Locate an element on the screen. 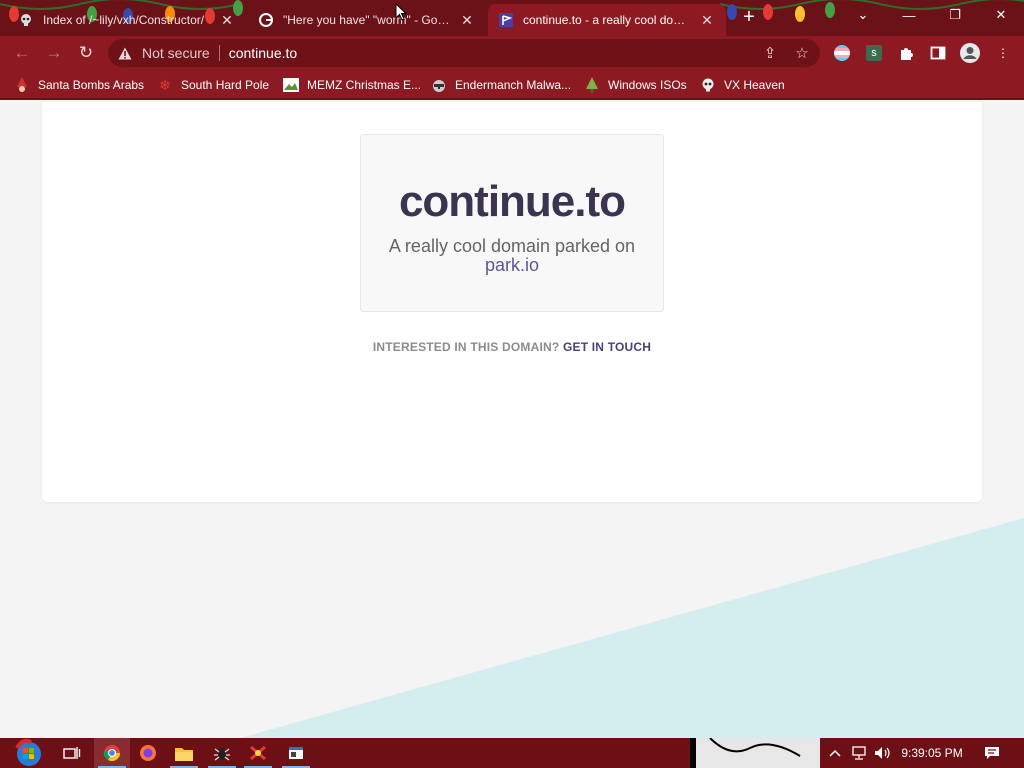 This screenshot has height=768, width=1024. raccoon-icon is located at coordinates (439, 85).